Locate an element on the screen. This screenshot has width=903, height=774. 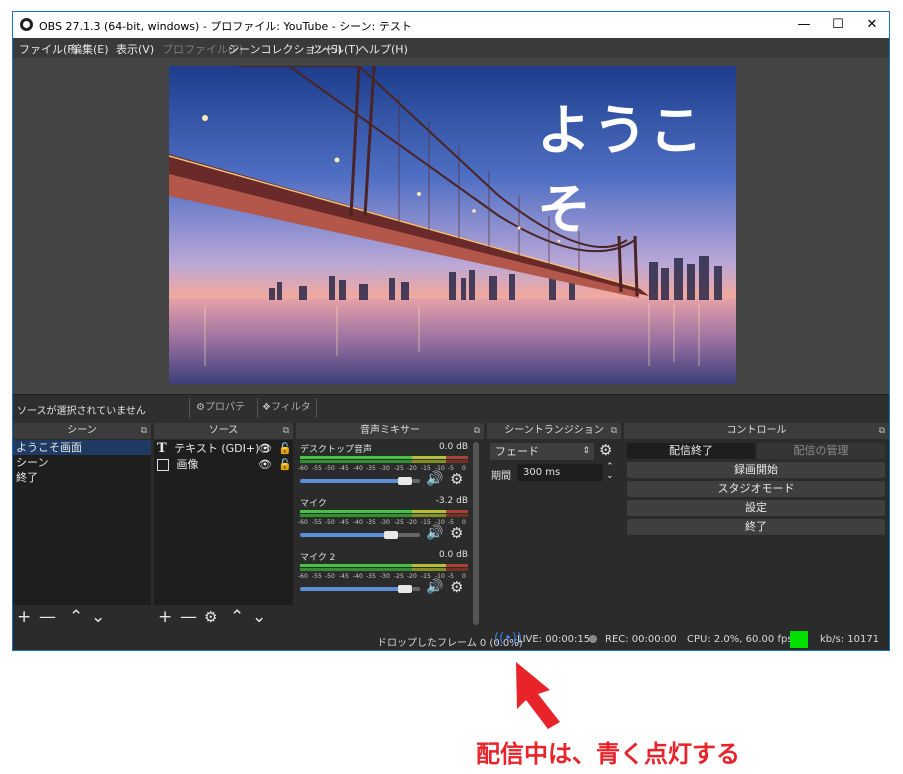
meter-scale-label: -60 is located at coordinates (303, 468).